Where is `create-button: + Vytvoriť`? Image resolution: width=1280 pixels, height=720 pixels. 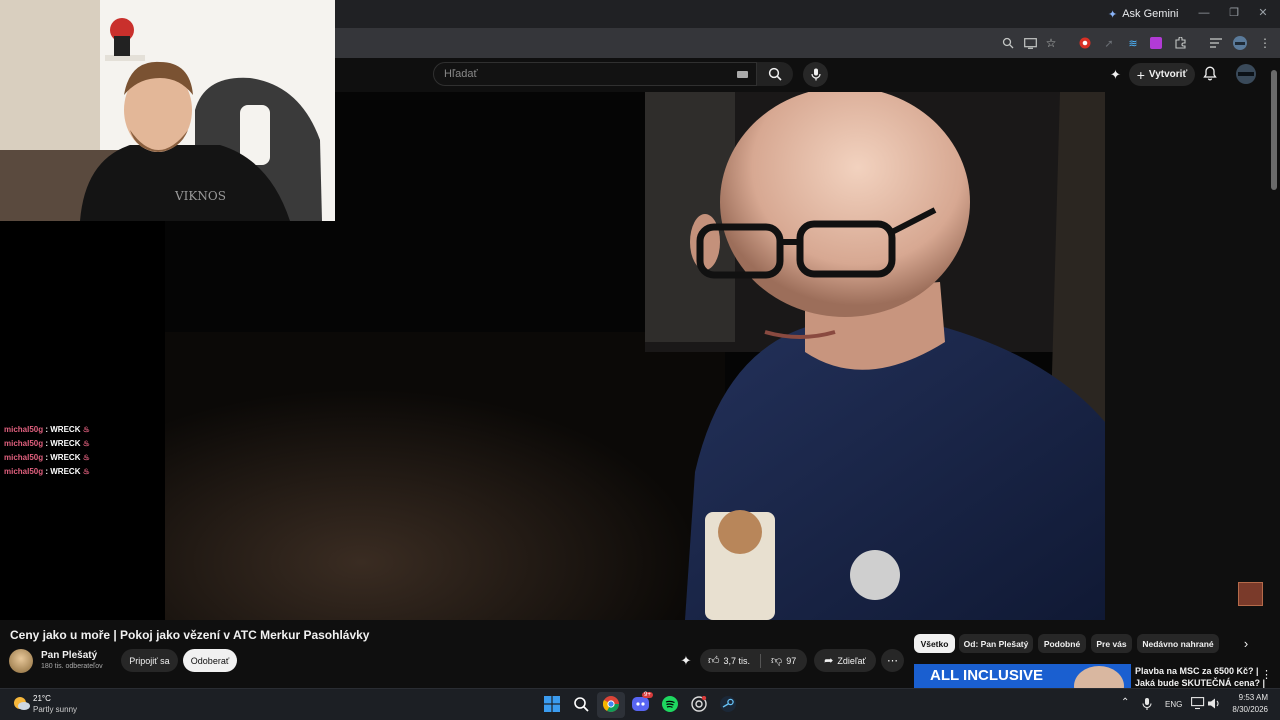
create-button: + Vytvoriť is located at coordinates (1162, 74).